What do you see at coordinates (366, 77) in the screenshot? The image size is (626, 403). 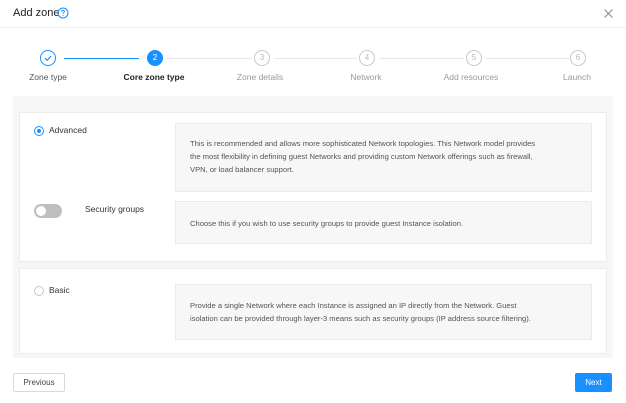 I see `step-label-network: Network` at bounding box center [366, 77].